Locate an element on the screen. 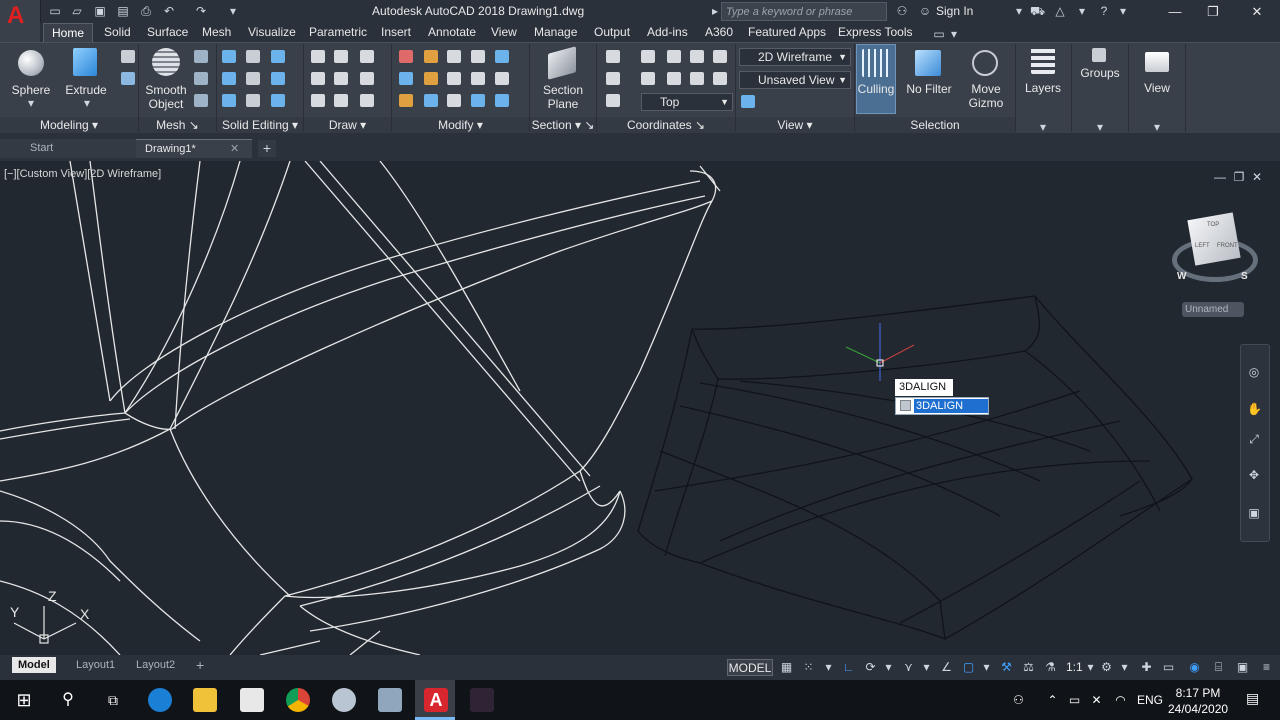  clean-screen-icon: ▣ is located at coordinates (1242, 667).